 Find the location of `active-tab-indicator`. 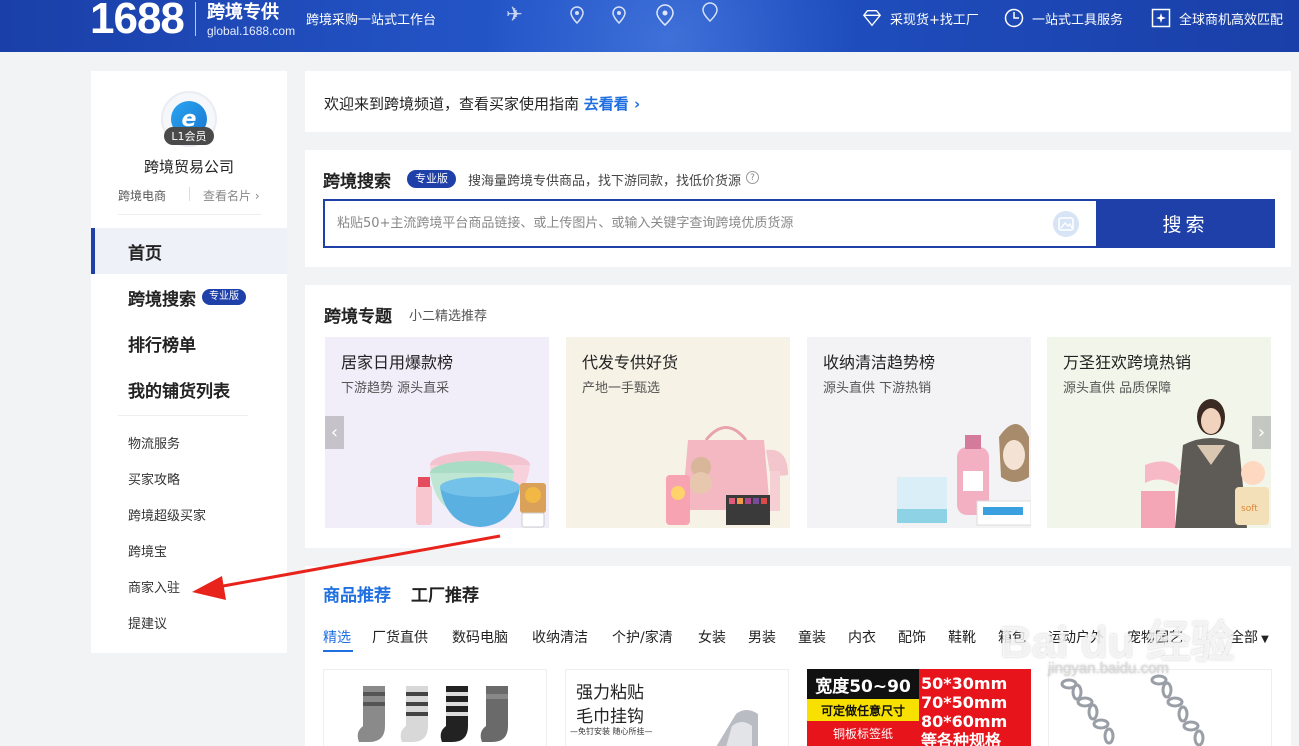

active-tab-indicator is located at coordinates (338, 651).